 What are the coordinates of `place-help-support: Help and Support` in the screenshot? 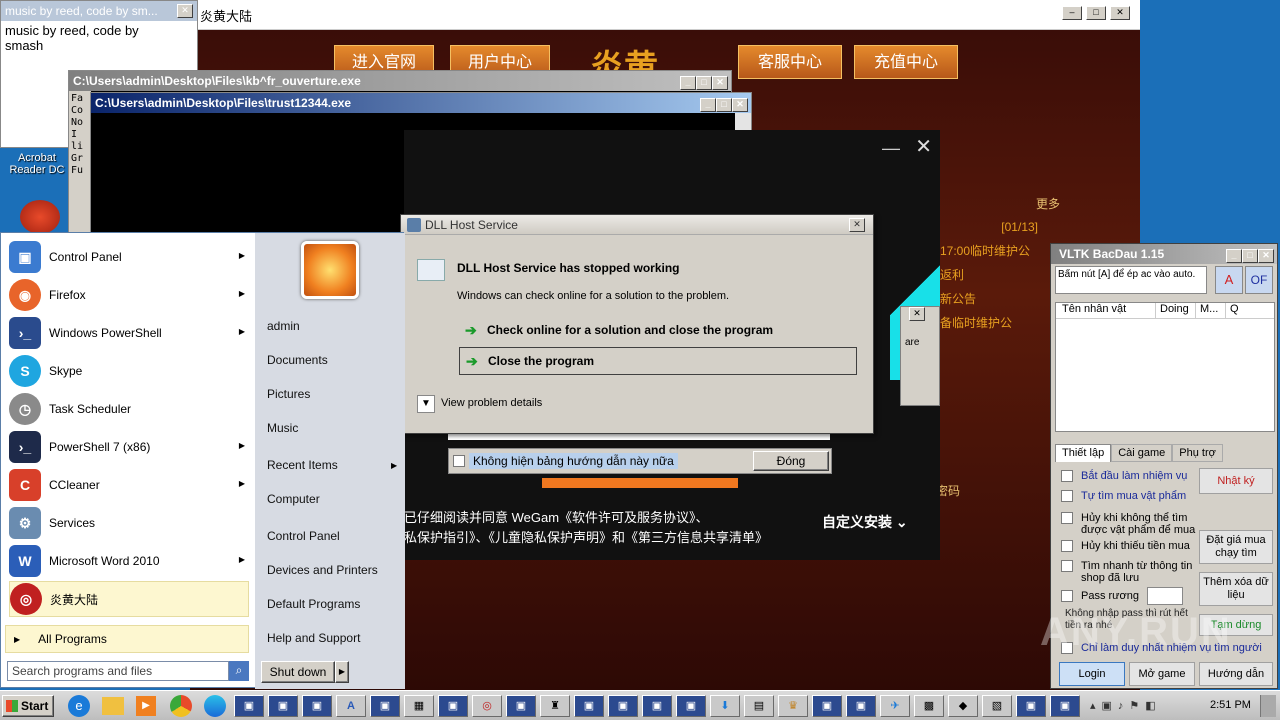 It's located at (313, 638).